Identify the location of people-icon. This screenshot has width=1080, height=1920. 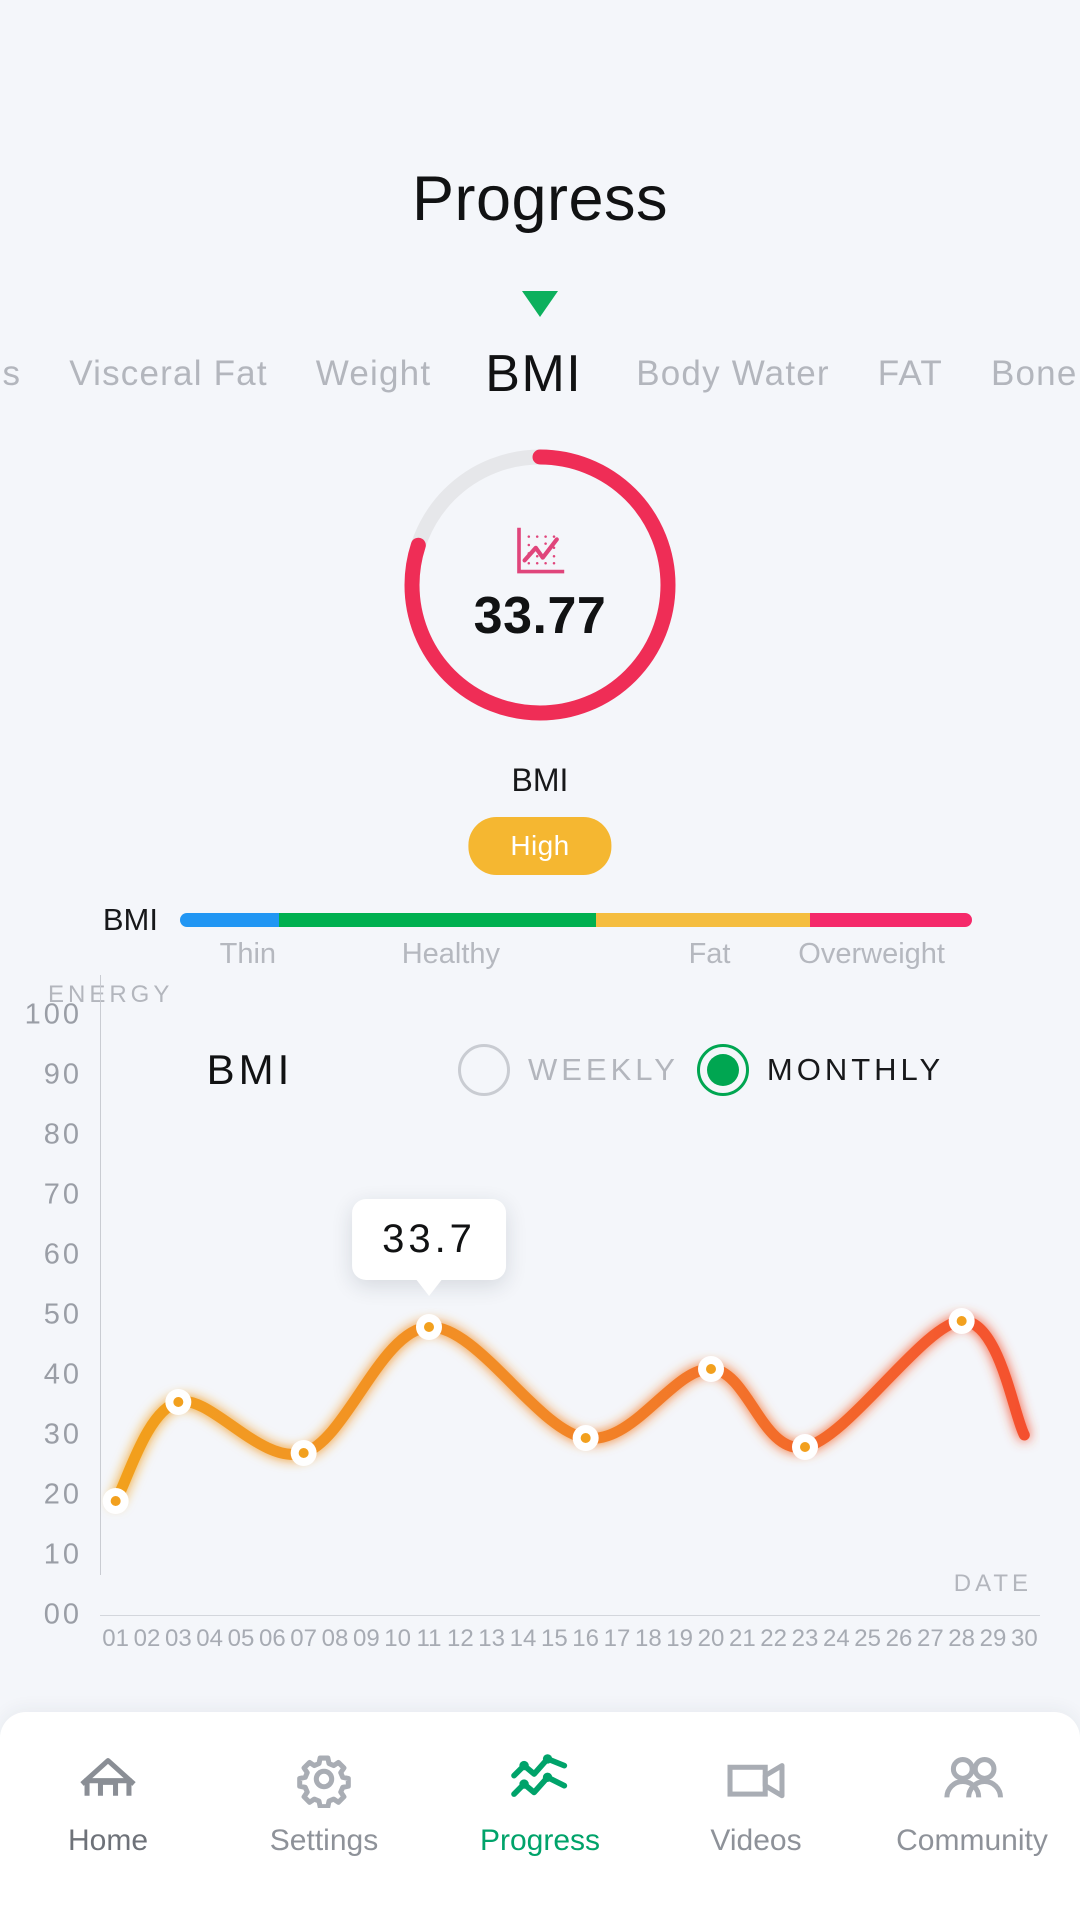
(973, 1777).